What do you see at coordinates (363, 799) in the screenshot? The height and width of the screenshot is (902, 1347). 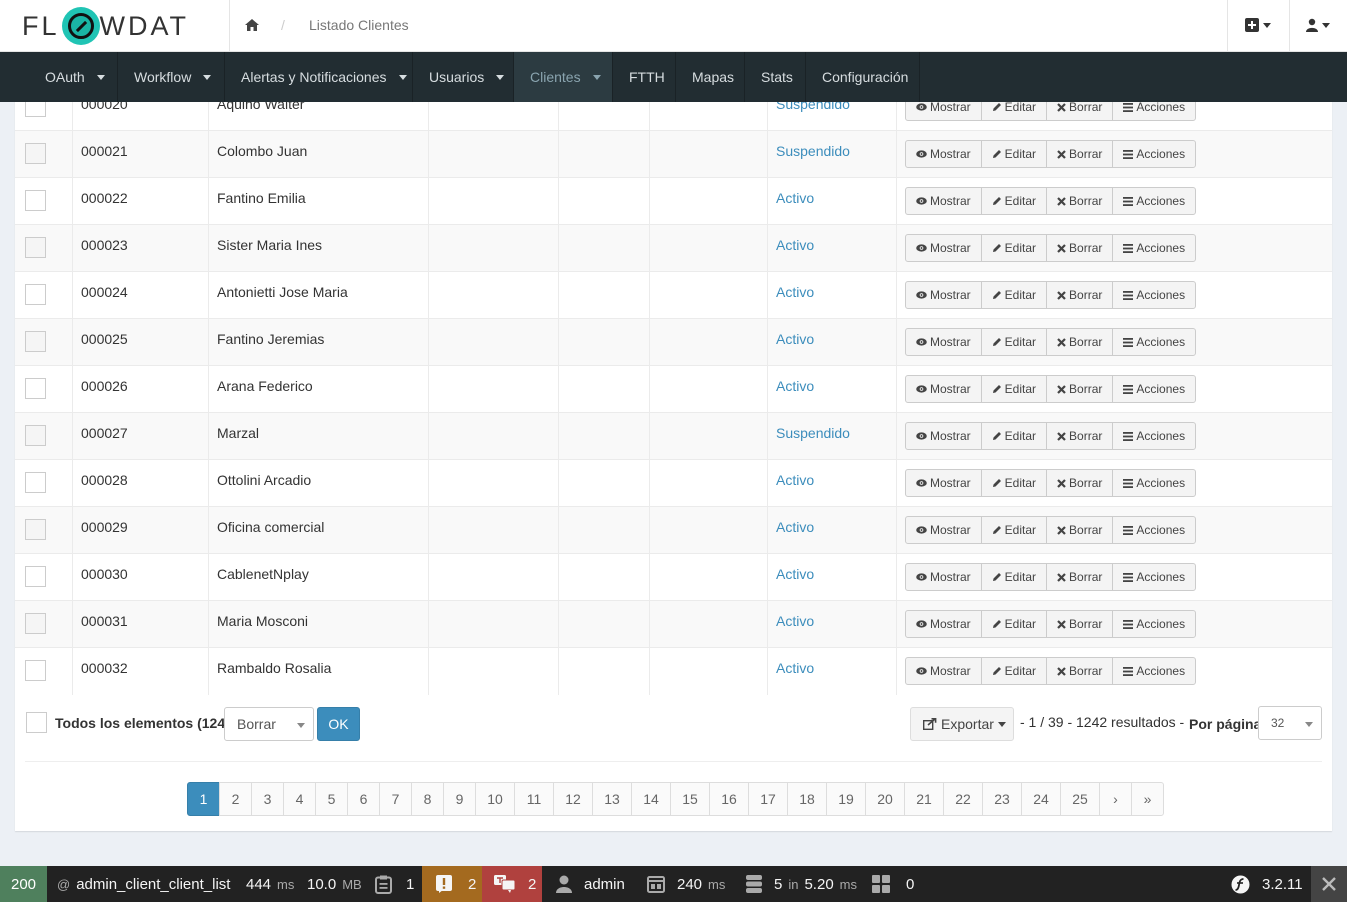 I see `page-link: 6` at bounding box center [363, 799].